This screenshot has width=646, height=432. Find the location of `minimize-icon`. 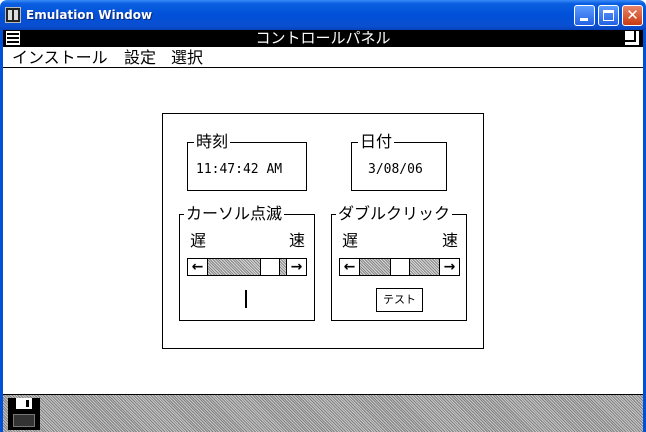

minimize-icon is located at coordinates (584, 19).